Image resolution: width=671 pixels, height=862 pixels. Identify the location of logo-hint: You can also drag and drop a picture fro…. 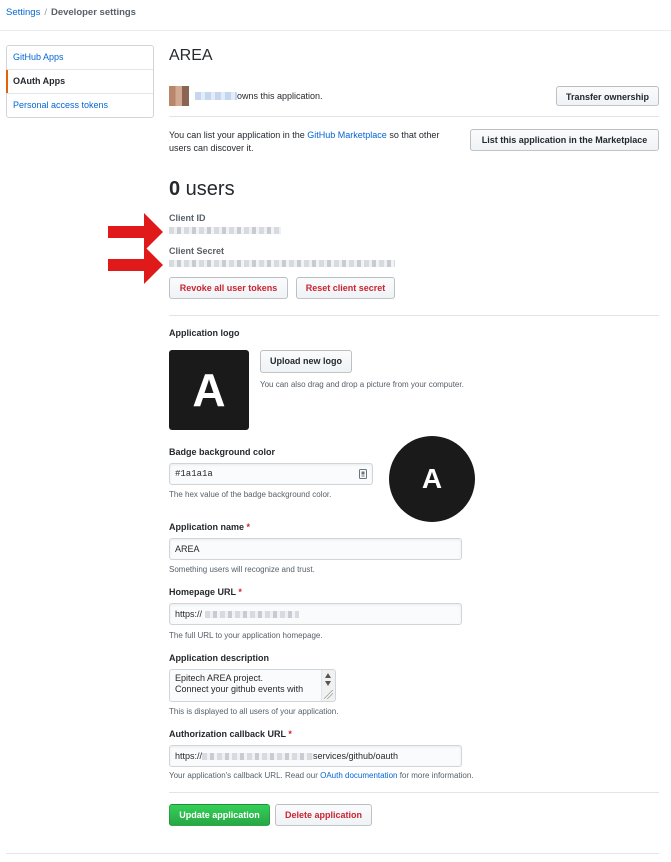
(362, 384).